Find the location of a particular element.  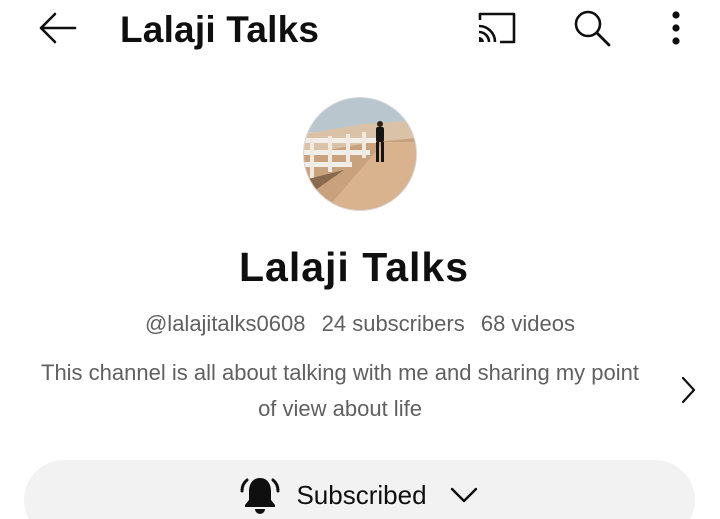

back-button is located at coordinates (57, 28).